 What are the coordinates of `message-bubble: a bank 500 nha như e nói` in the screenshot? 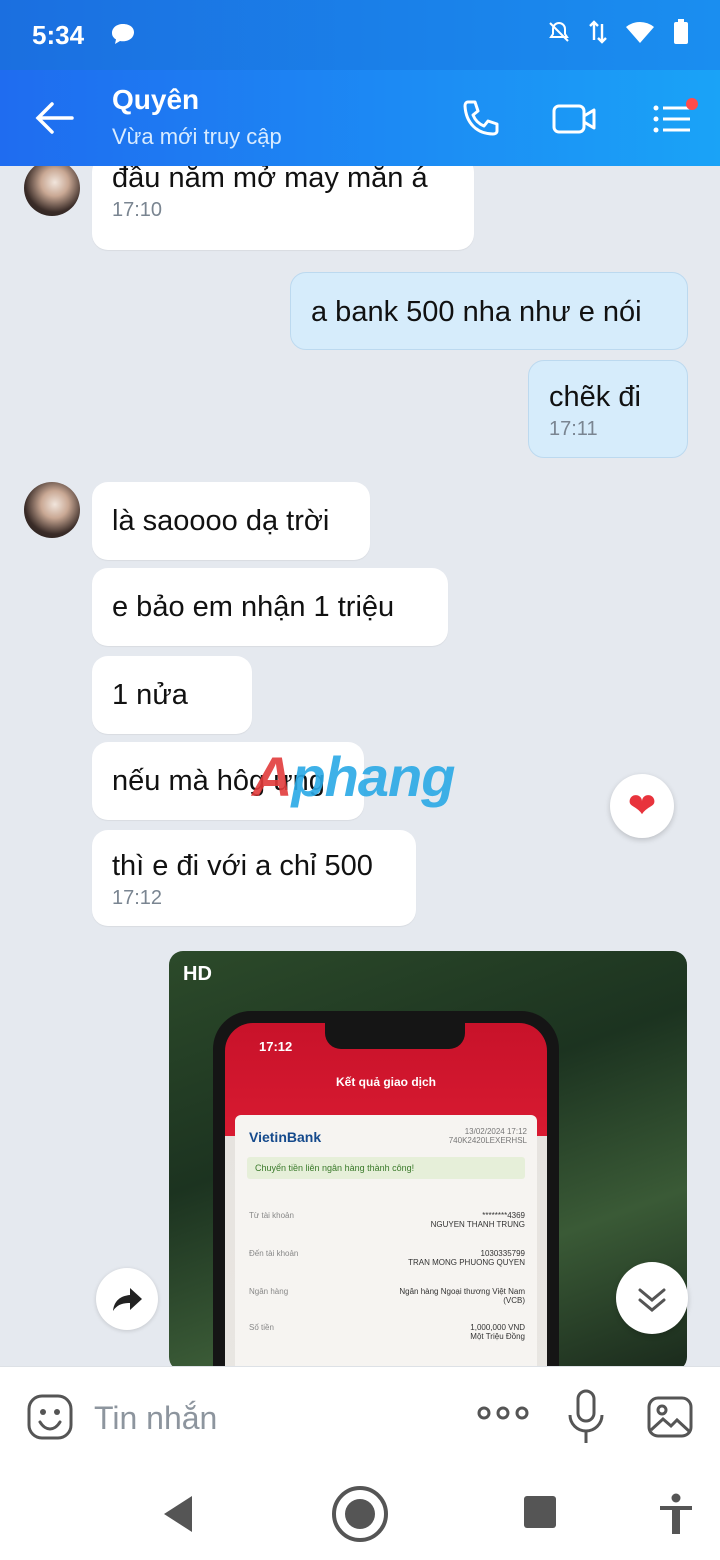 It's located at (489, 311).